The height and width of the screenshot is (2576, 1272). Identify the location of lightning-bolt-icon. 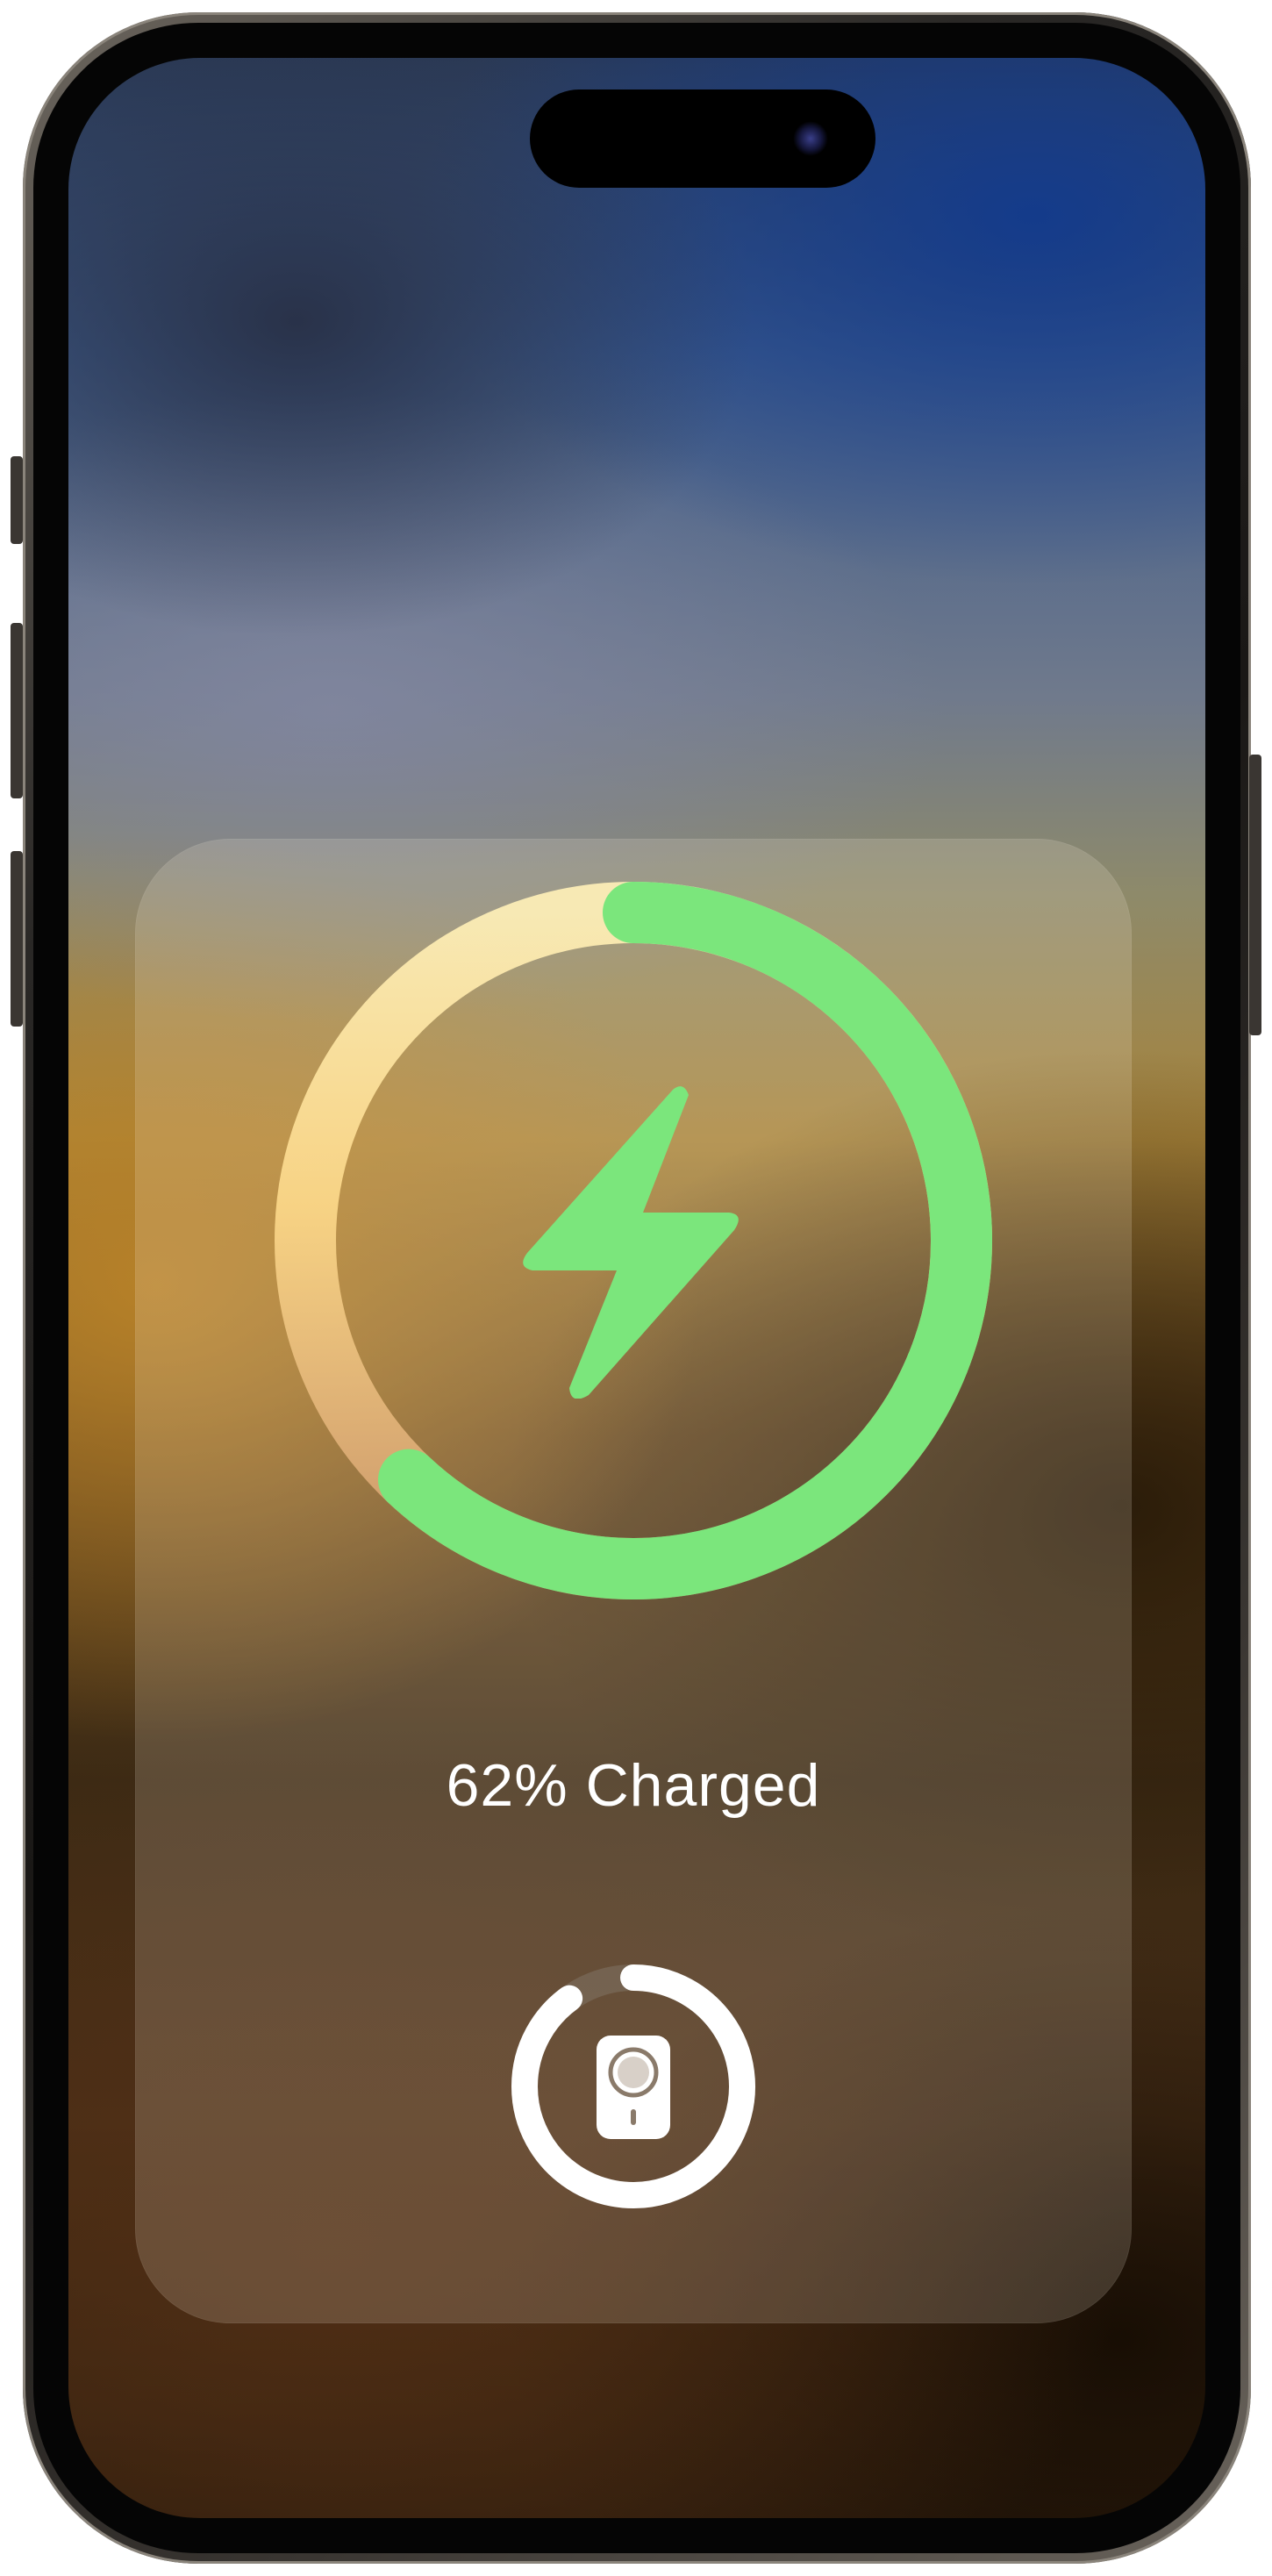
(631, 1242).